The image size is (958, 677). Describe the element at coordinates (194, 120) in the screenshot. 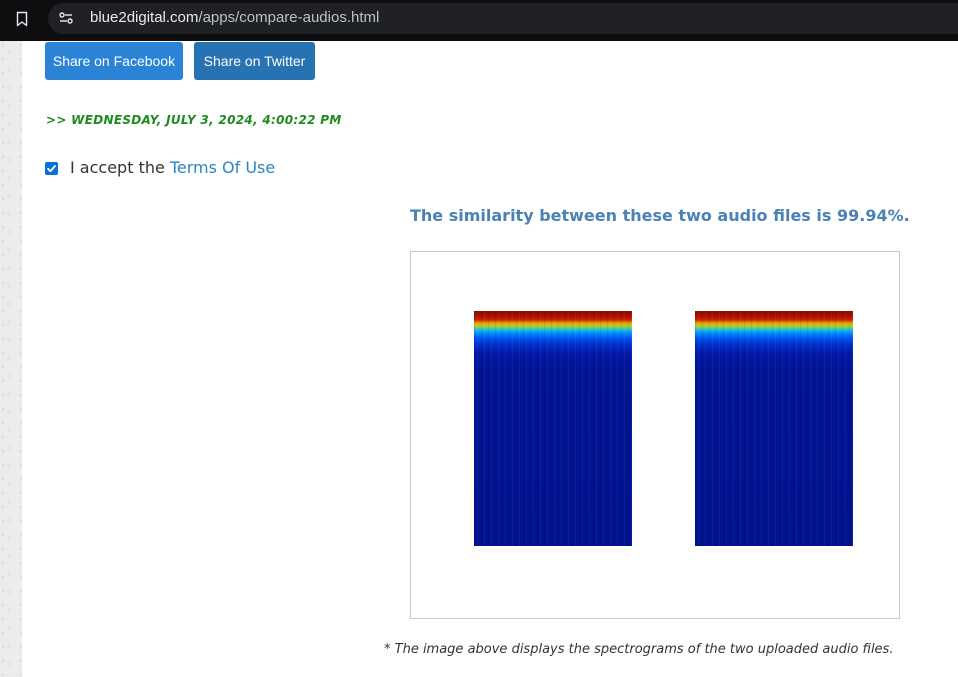

I see `current-datetime: >> WEDNESDAY, JULY 3, 2024, 4:00:22 PM` at that location.